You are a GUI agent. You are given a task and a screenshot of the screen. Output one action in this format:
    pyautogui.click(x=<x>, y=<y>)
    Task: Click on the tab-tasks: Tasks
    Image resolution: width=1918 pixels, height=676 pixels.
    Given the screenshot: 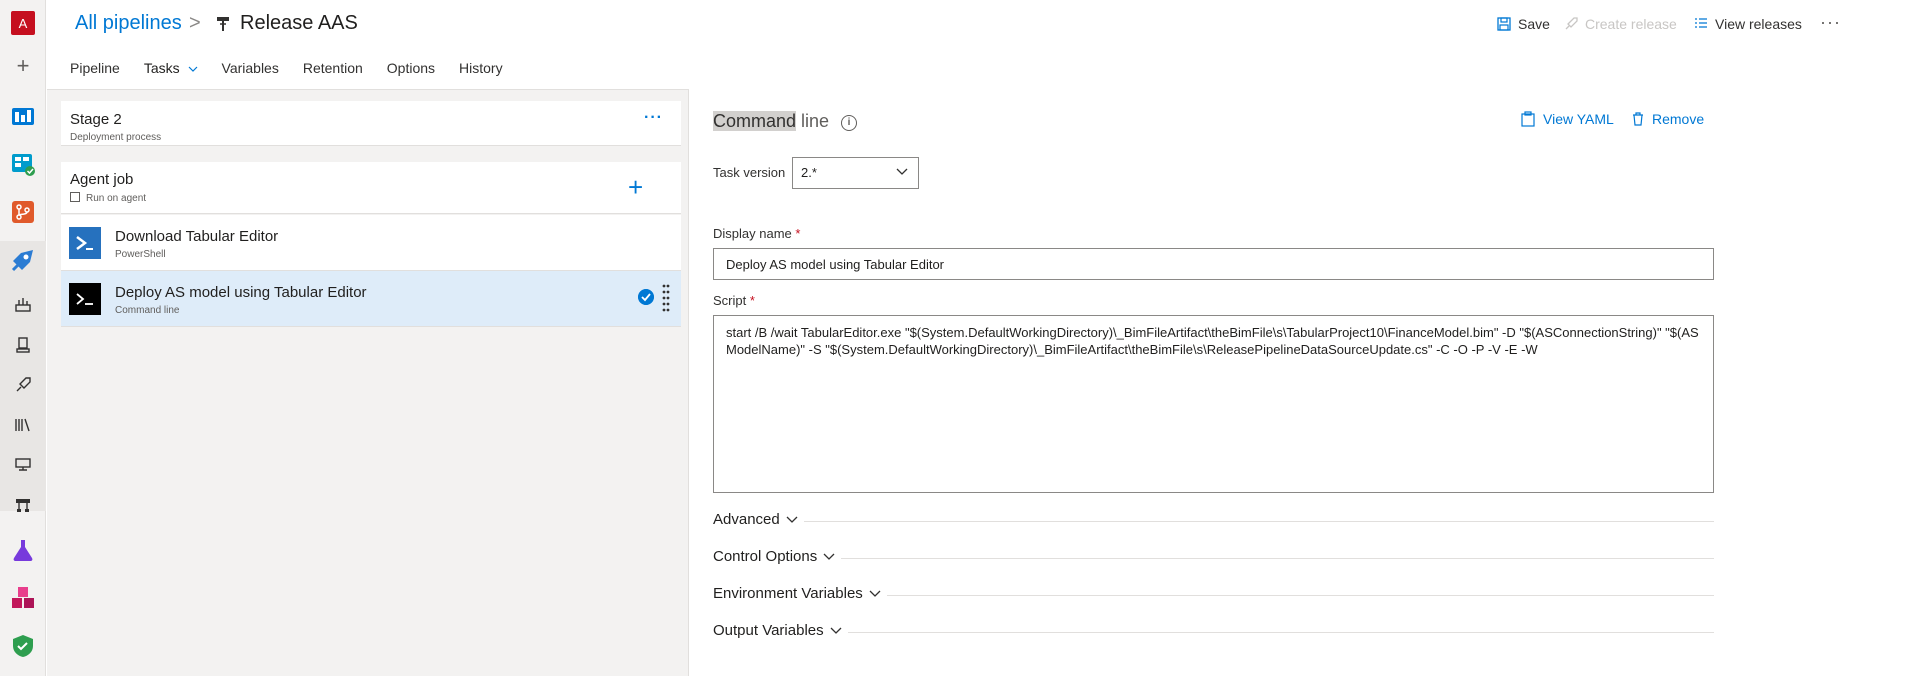 What is the action you would take?
    pyautogui.click(x=170, y=77)
    